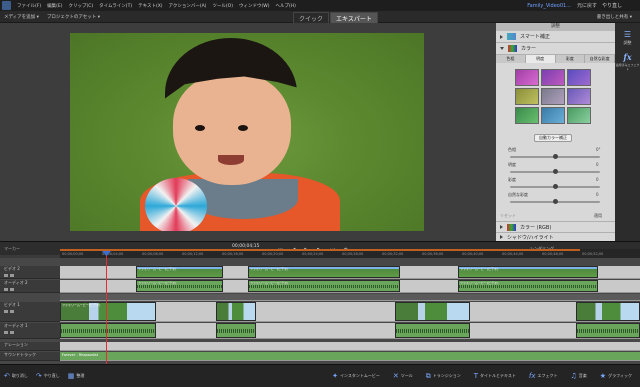 The width and height of the screenshot is (640, 387). What do you see at coordinates (616, 376) in the screenshot?
I see `graphics-button: ★ グラフィック` at bounding box center [616, 376].